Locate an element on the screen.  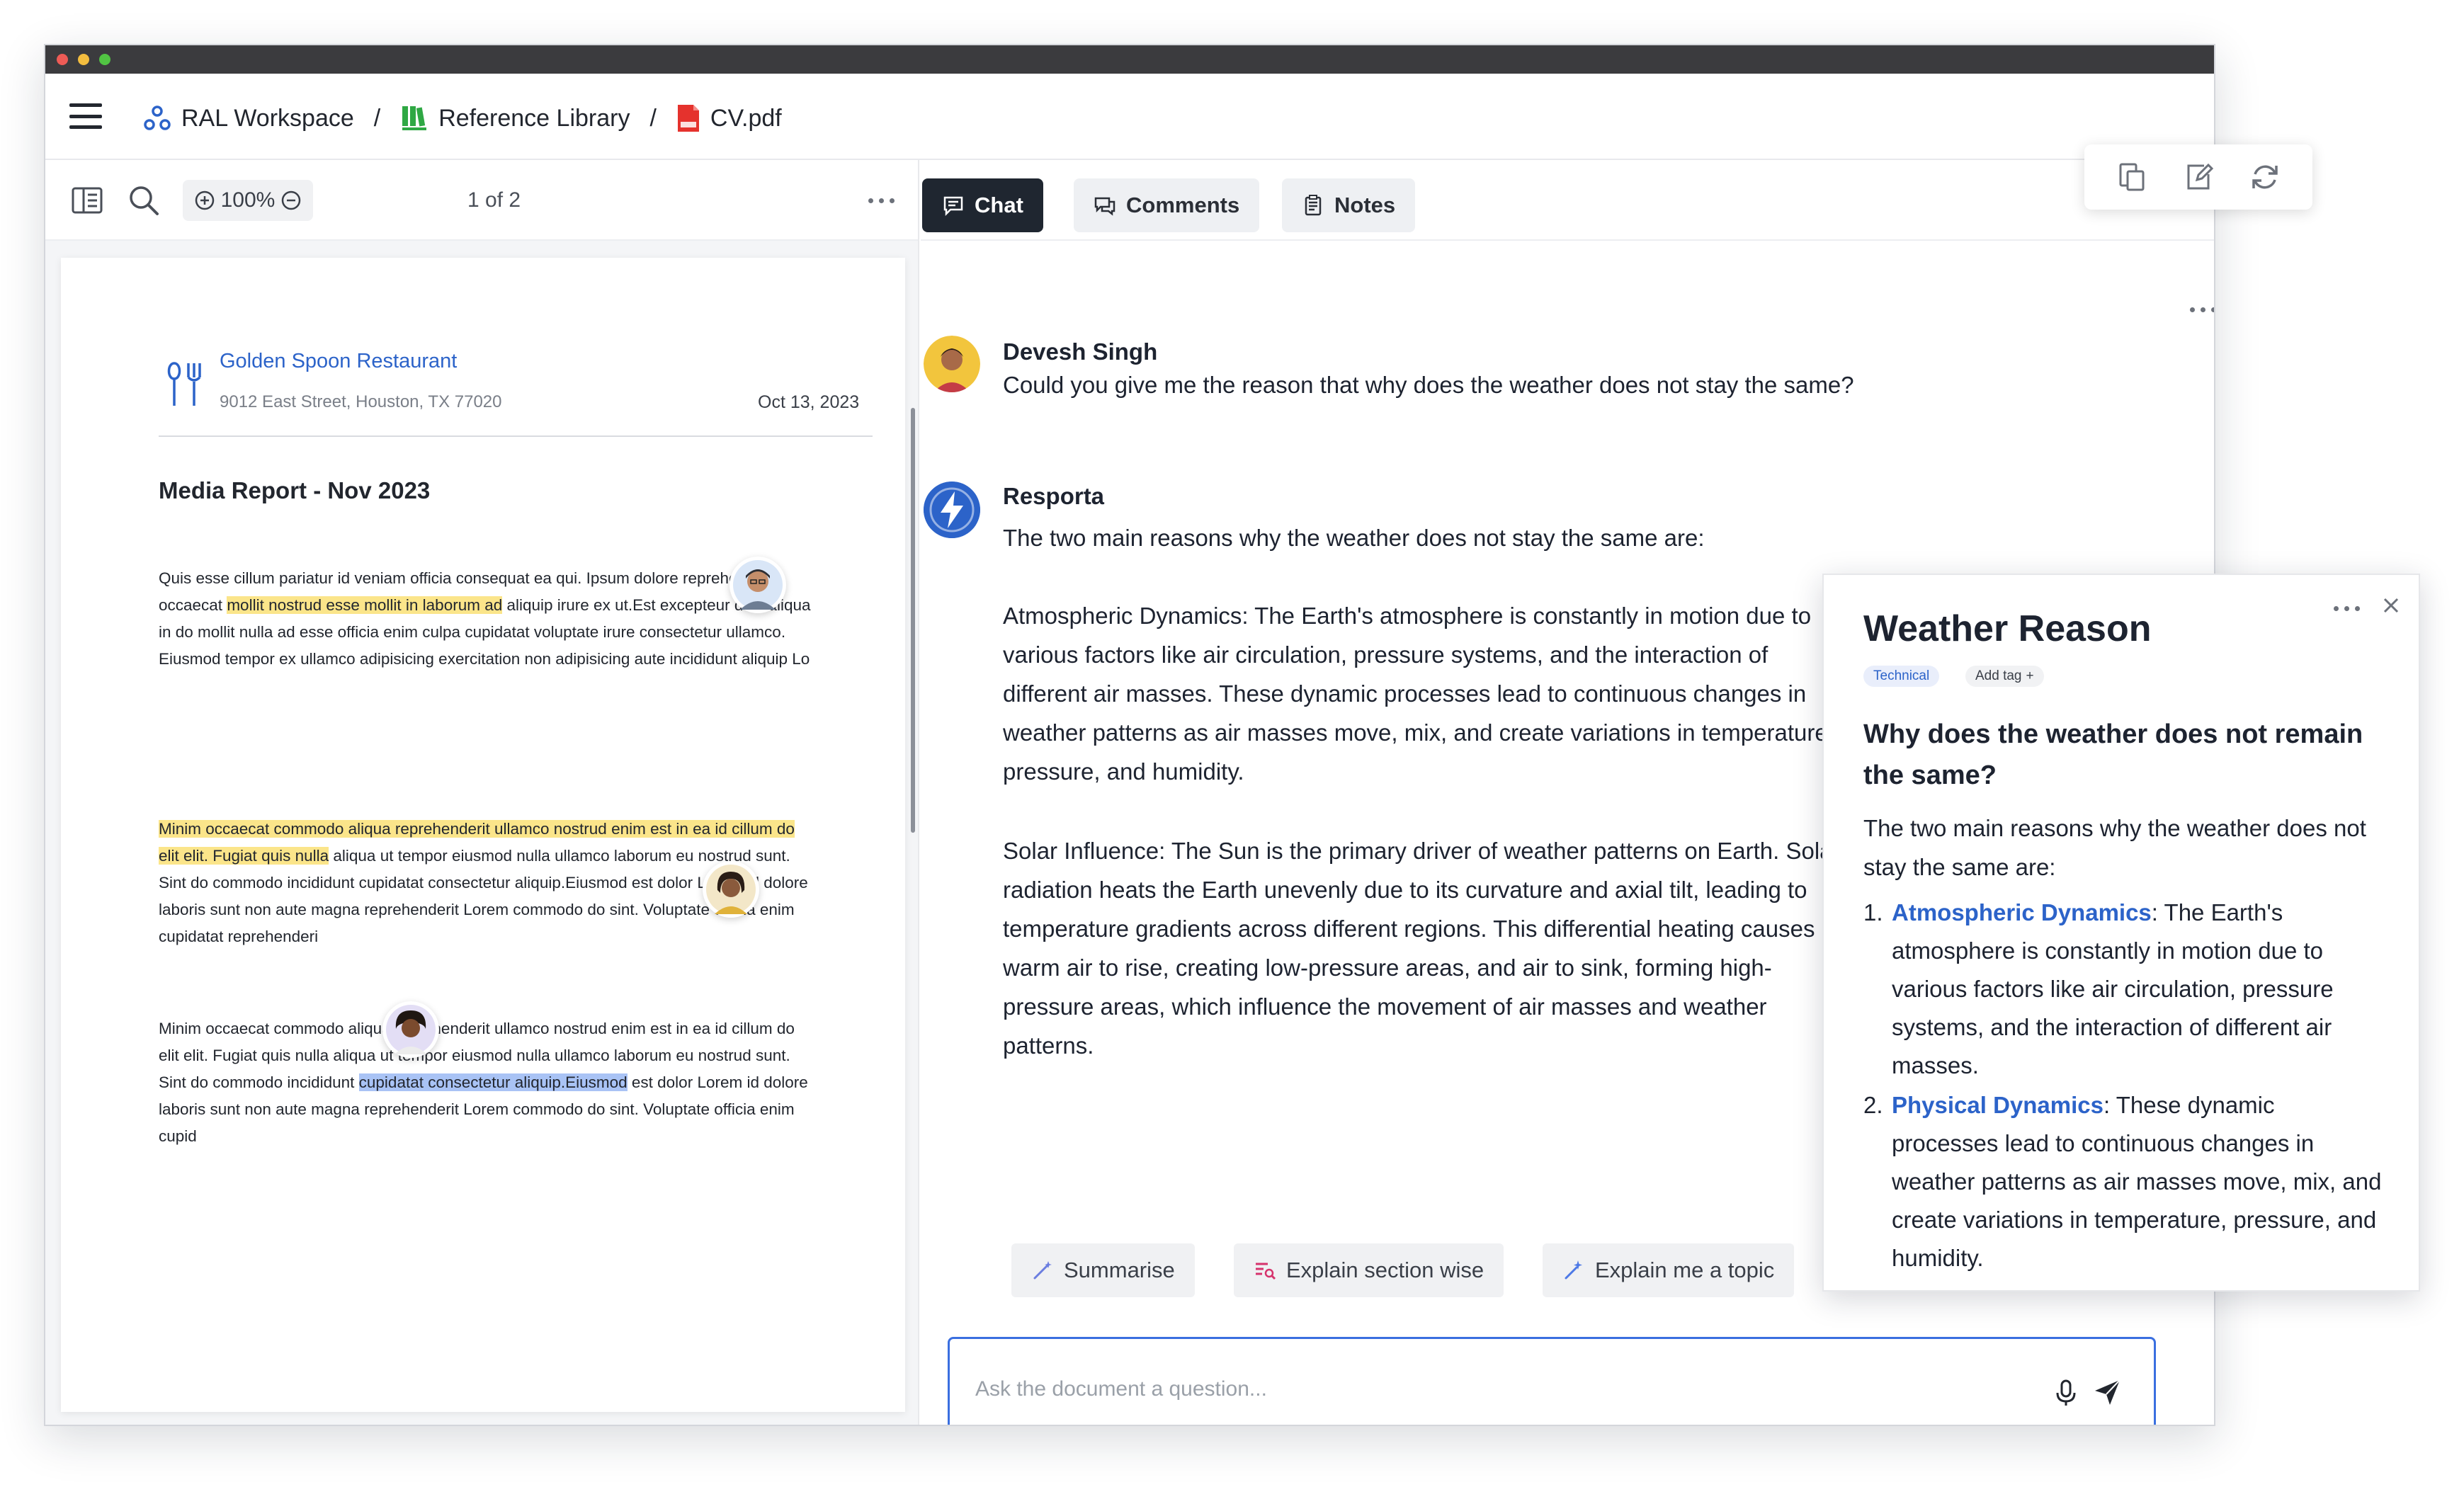
minimize-window-button is located at coordinates (83, 59).